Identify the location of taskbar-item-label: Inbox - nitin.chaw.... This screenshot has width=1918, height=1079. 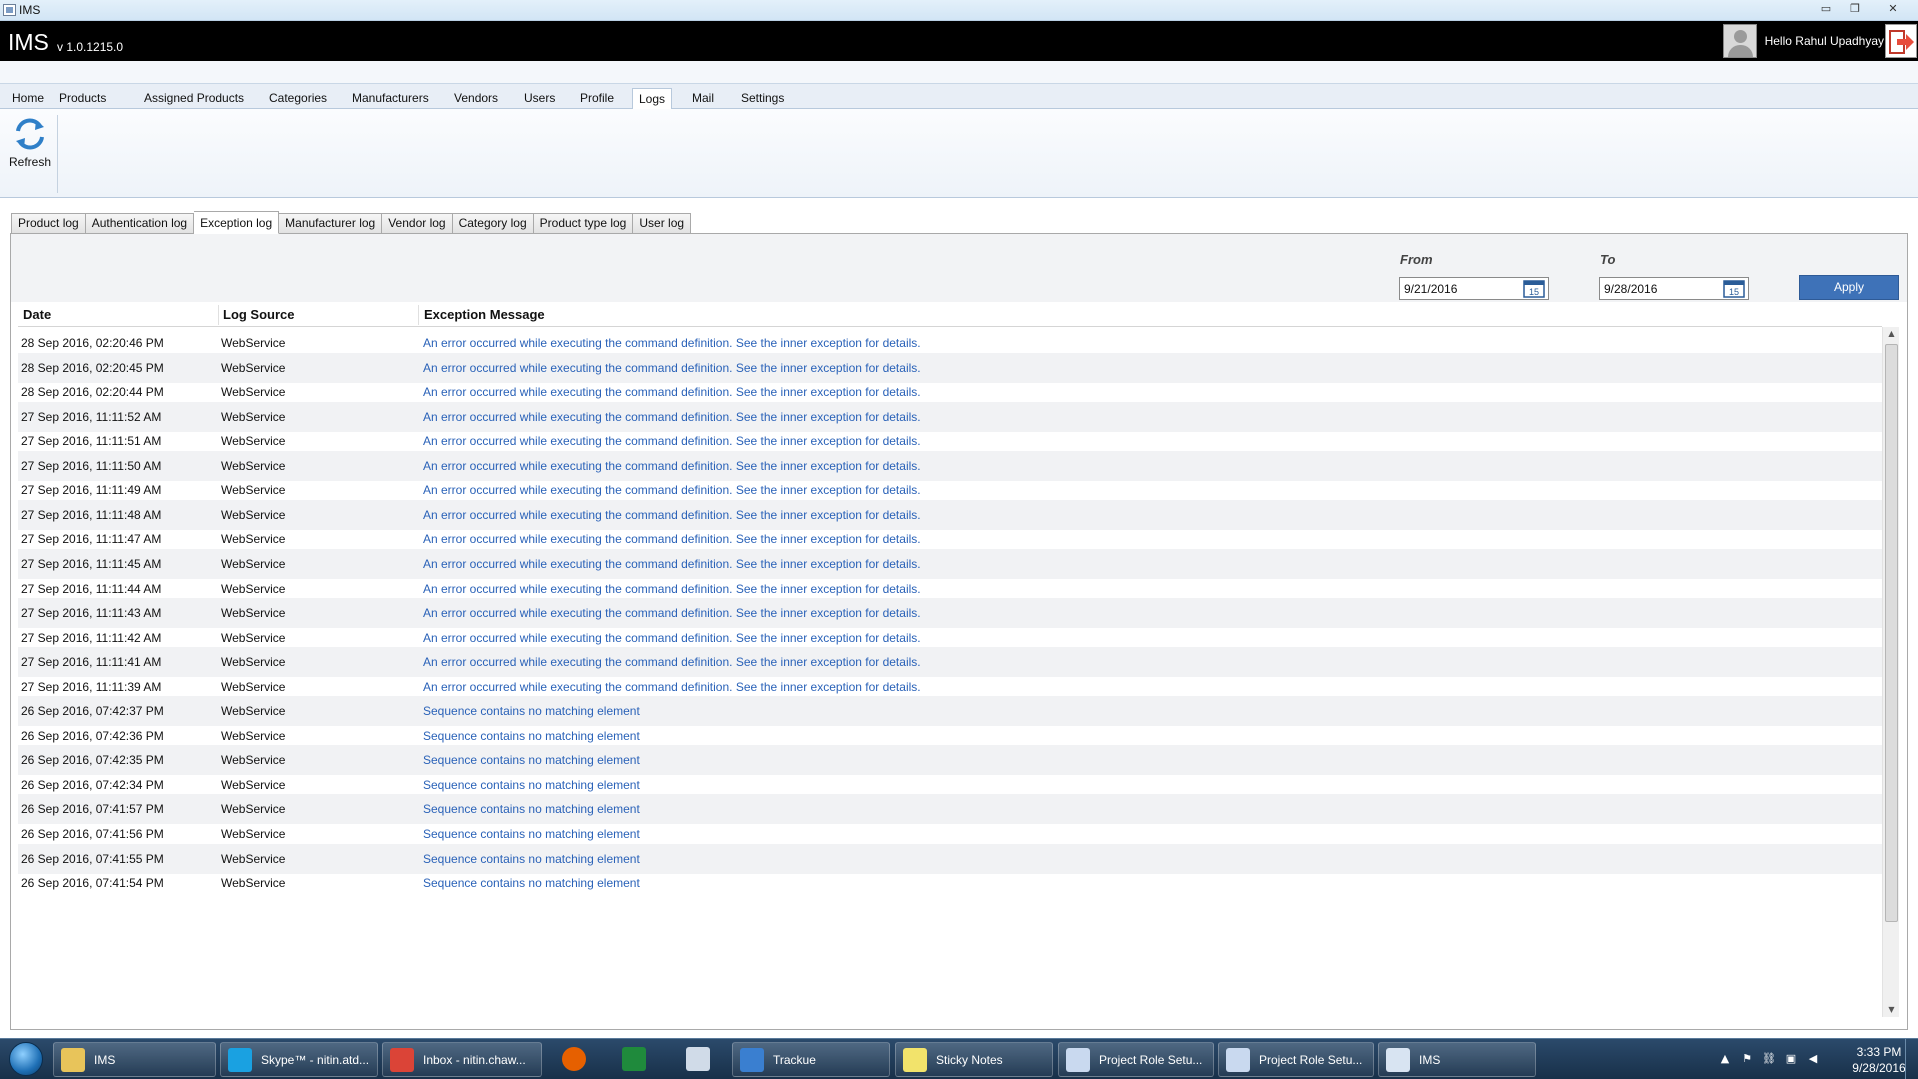
(474, 1060).